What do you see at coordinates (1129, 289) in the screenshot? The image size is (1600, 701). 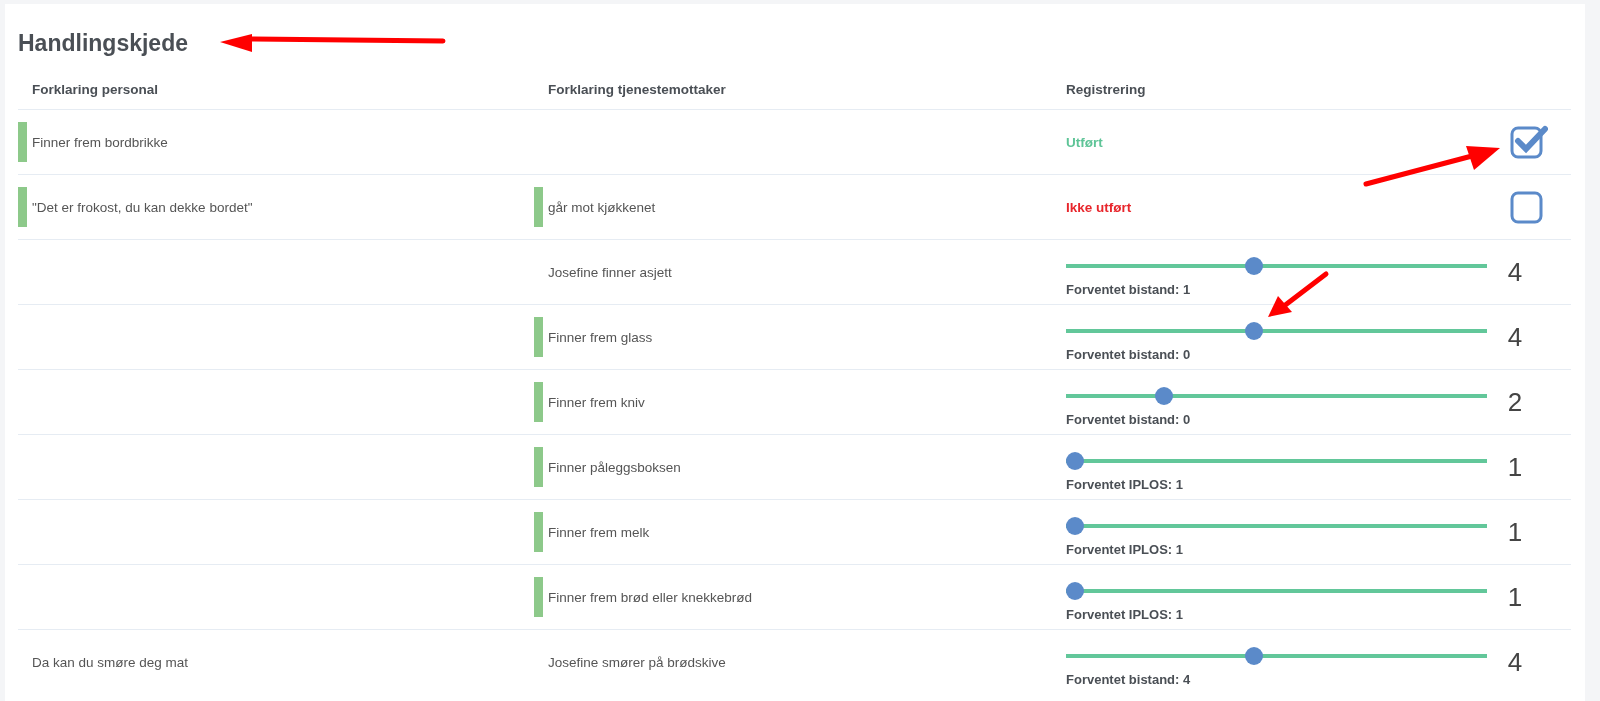 I see `slider-caption: Forventet bistand: 1` at bounding box center [1129, 289].